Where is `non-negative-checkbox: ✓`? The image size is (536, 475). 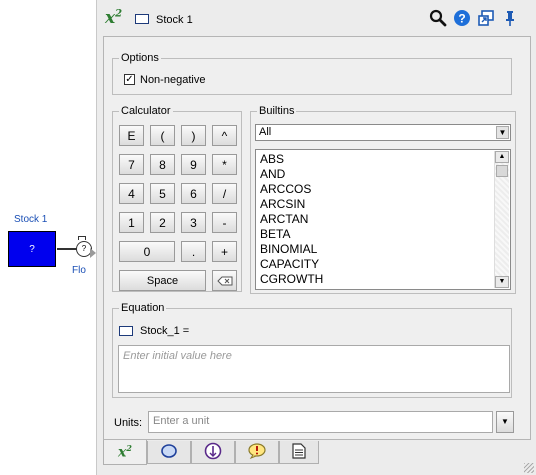 non-negative-checkbox: ✓ is located at coordinates (129, 79).